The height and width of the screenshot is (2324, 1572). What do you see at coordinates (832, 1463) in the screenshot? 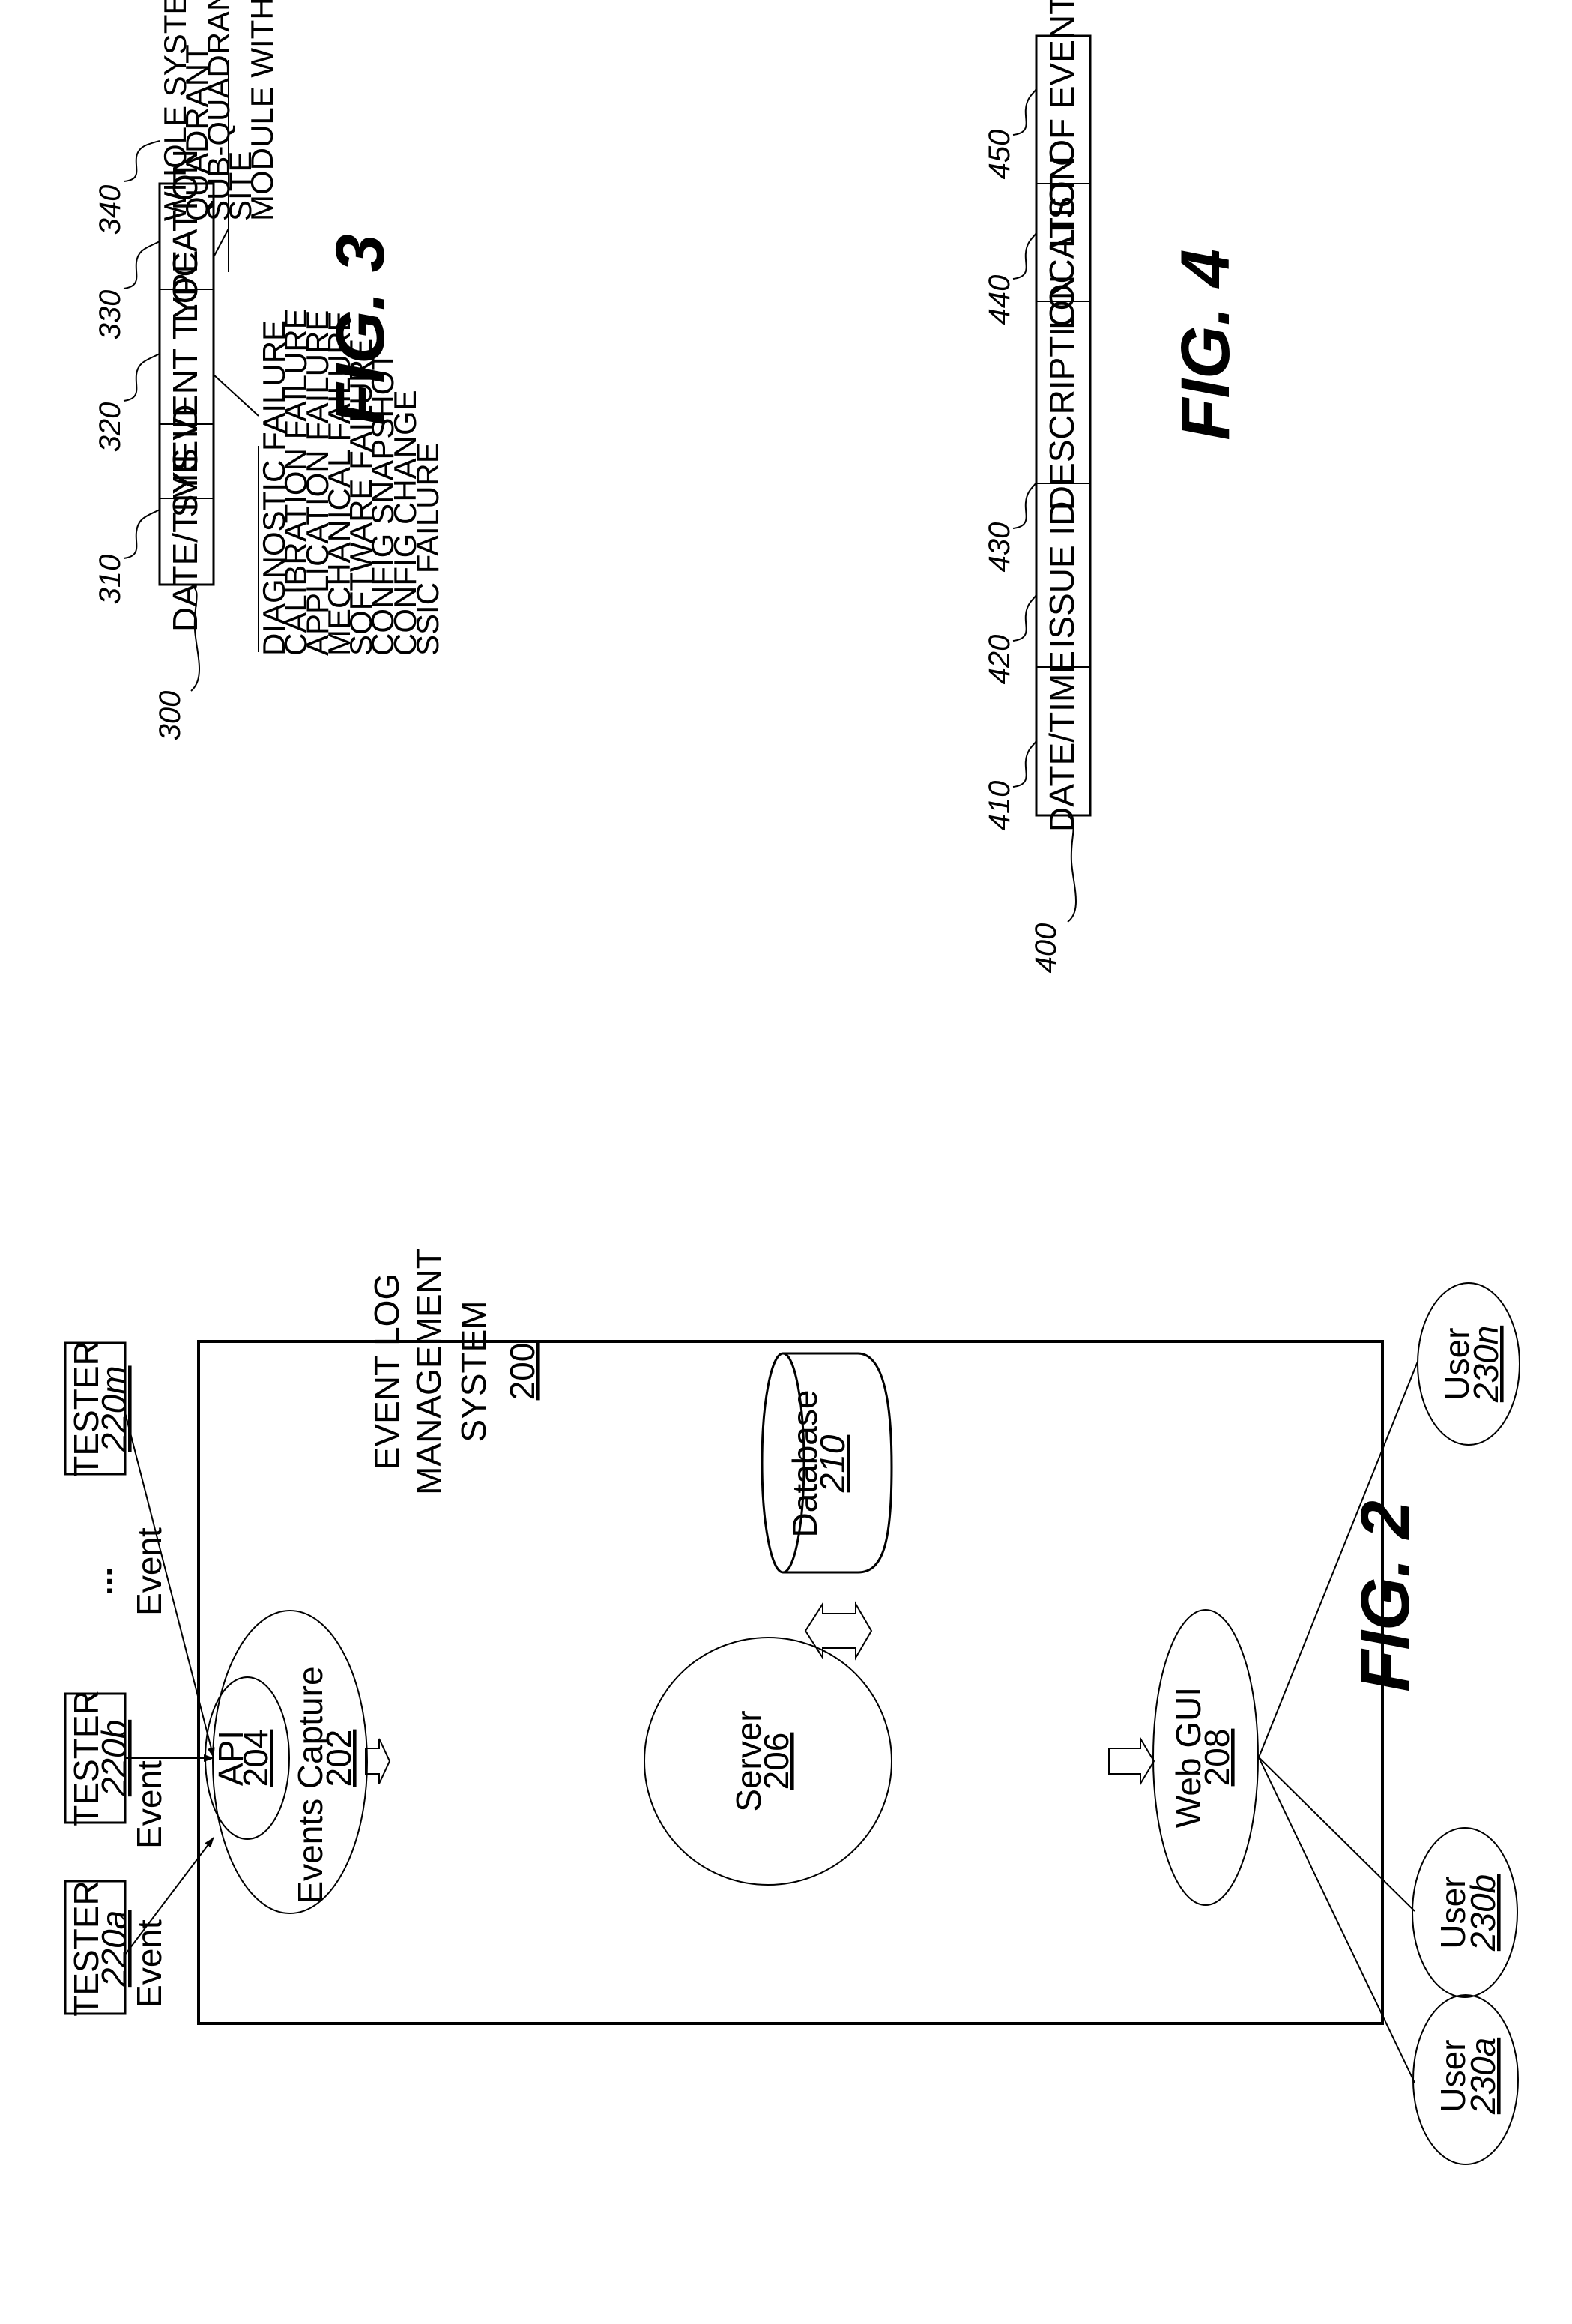
I see `database-ref: 210` at bounding box center [832, 1463].